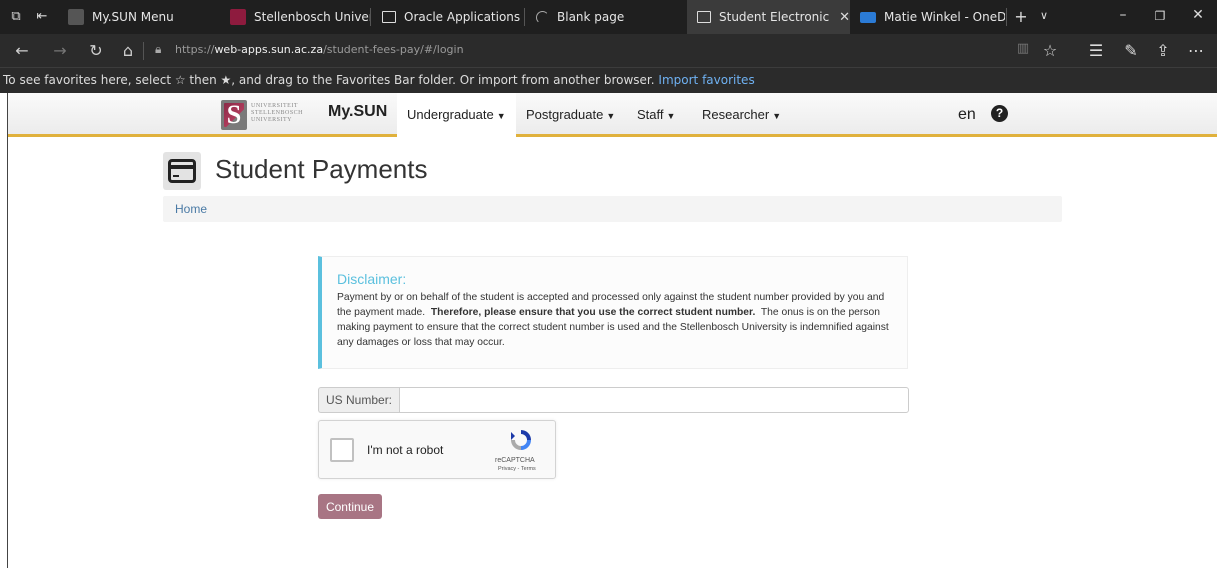 The image size is (1217, 568). I want to click on home-icon: ⌂, so click(128, 51).